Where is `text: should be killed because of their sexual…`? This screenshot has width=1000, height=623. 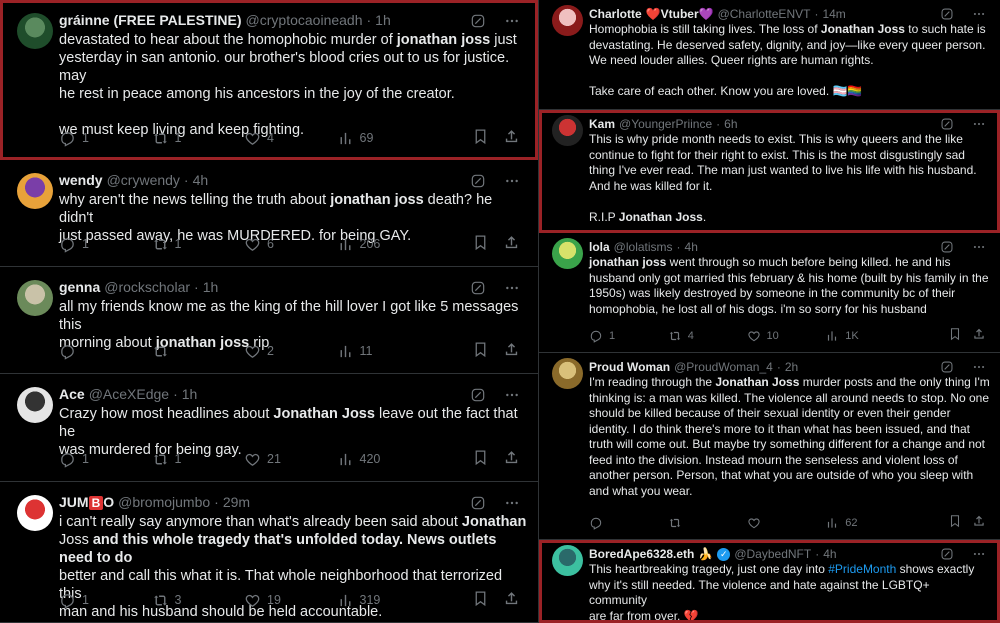
text: should be killed because of their sexual… is located at coordinates (770, 413).